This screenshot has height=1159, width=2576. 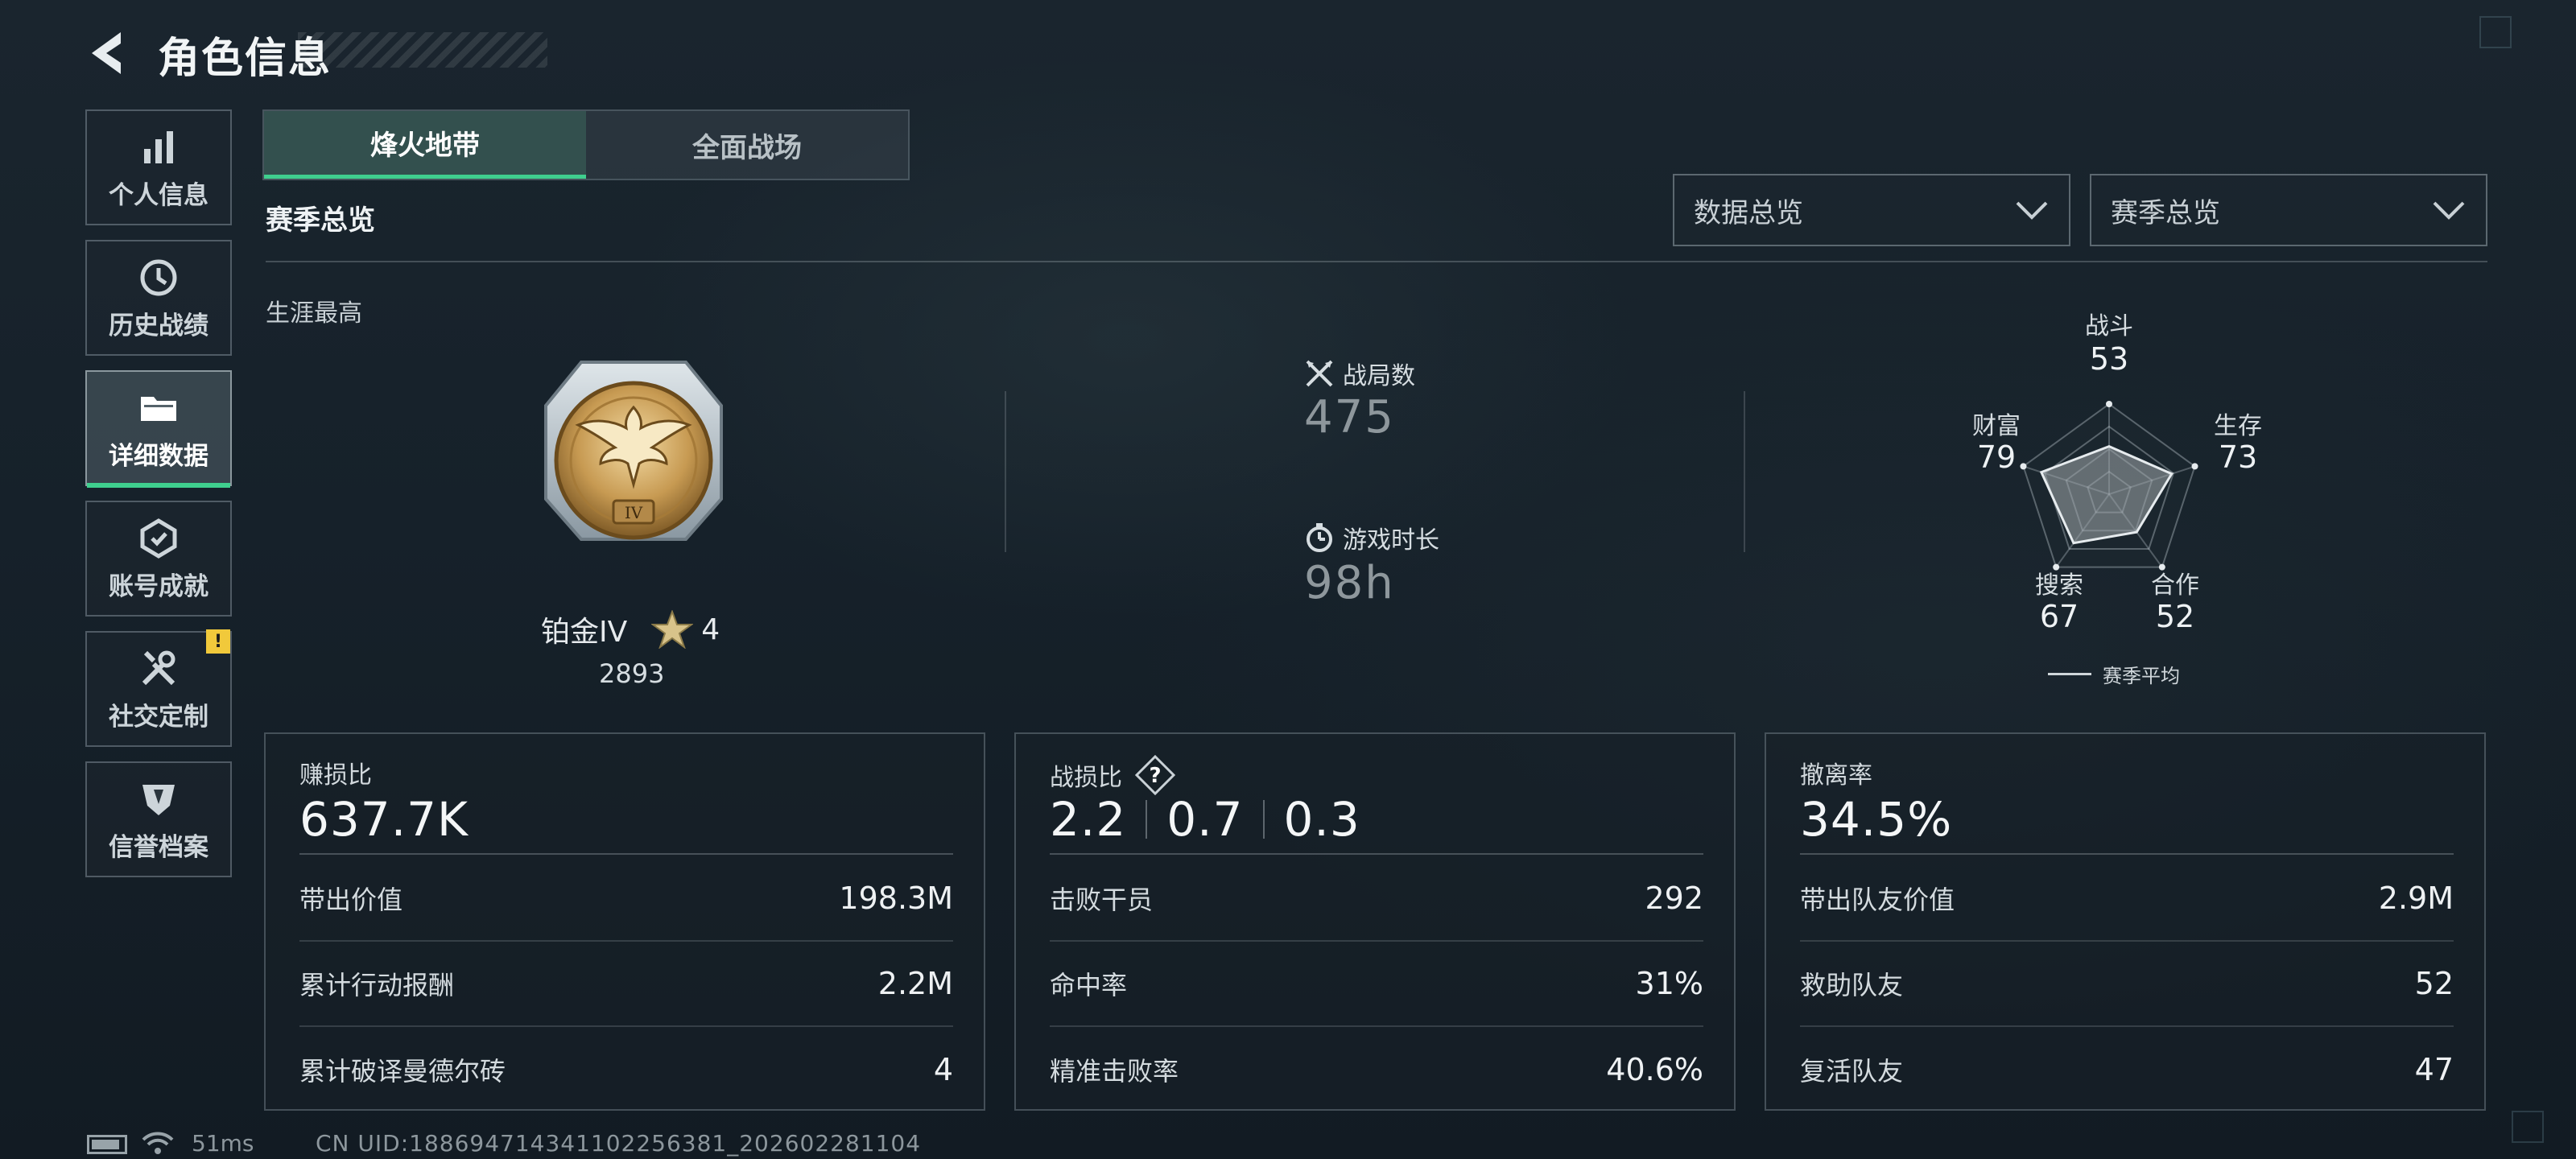 I want to click on extraction-rate-panel: 撤离率 34.5% 带出队友价值 2.9M 救助队友 52 复活队友 47, so click(x=2125, y=922).